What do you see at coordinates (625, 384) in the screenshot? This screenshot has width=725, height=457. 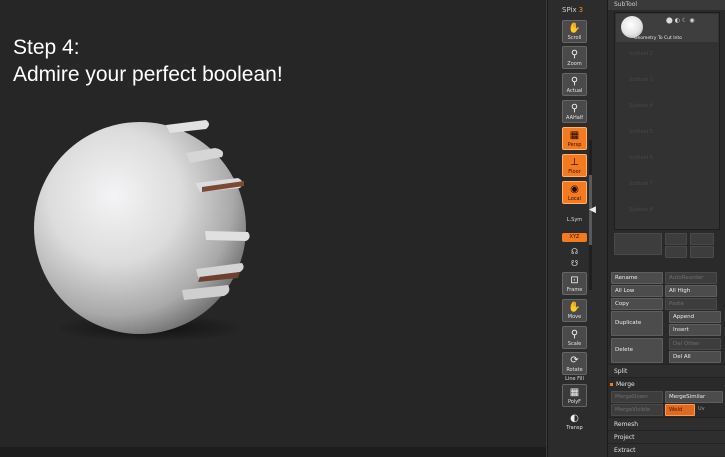 I see `merge-section-label: Merge` at bounding box center [625, 384].